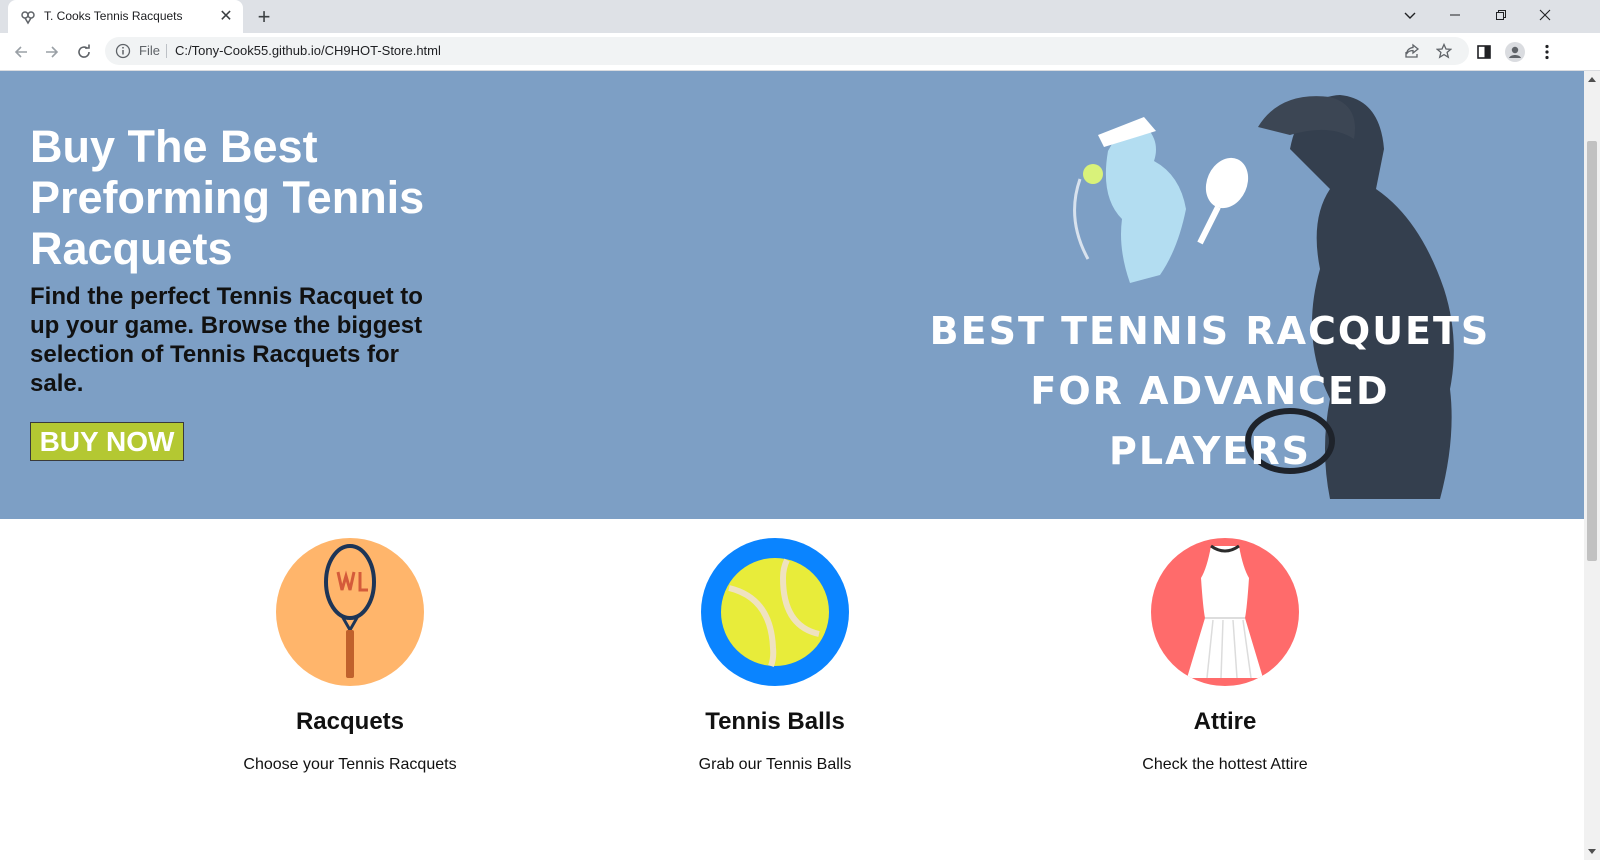  Describe the element at coordinates (1455, 15) in the screenshot. I see `minimize-icon` at that location.